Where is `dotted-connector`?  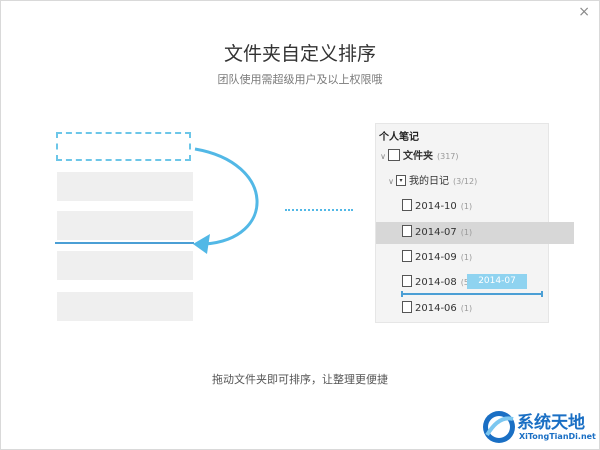 dotted-connector is located at coordinates (319, 210).